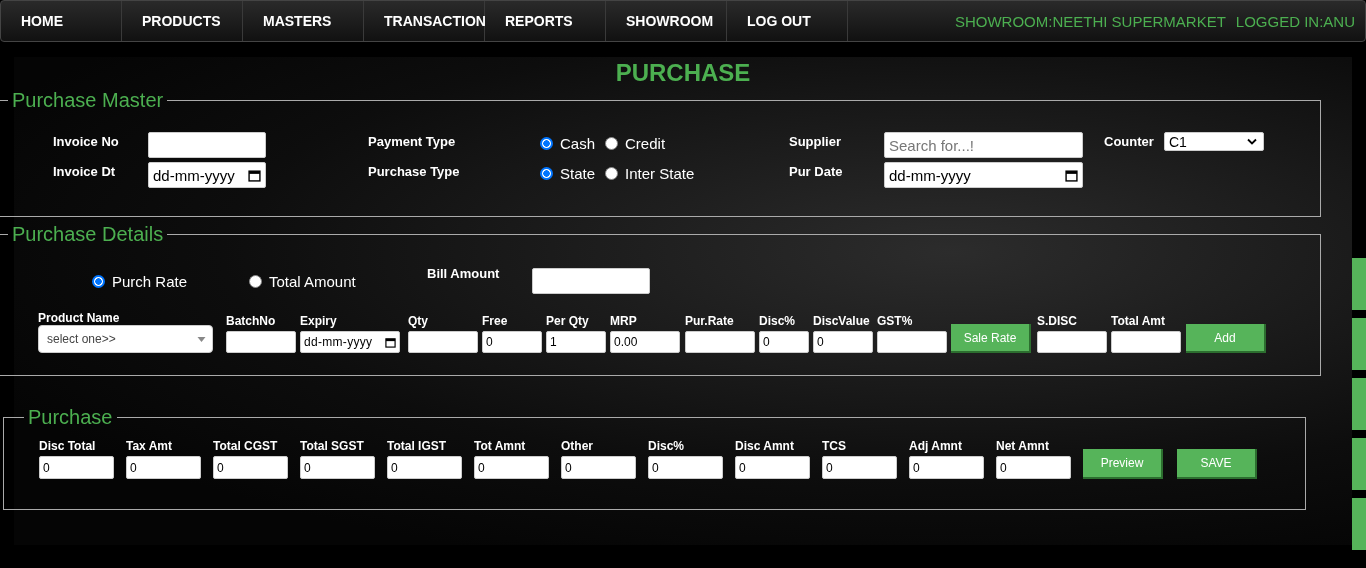 The height and width of the screenshot is (568, 1366). I want to click on section-legend: Purchase Details, so click(88, 234).